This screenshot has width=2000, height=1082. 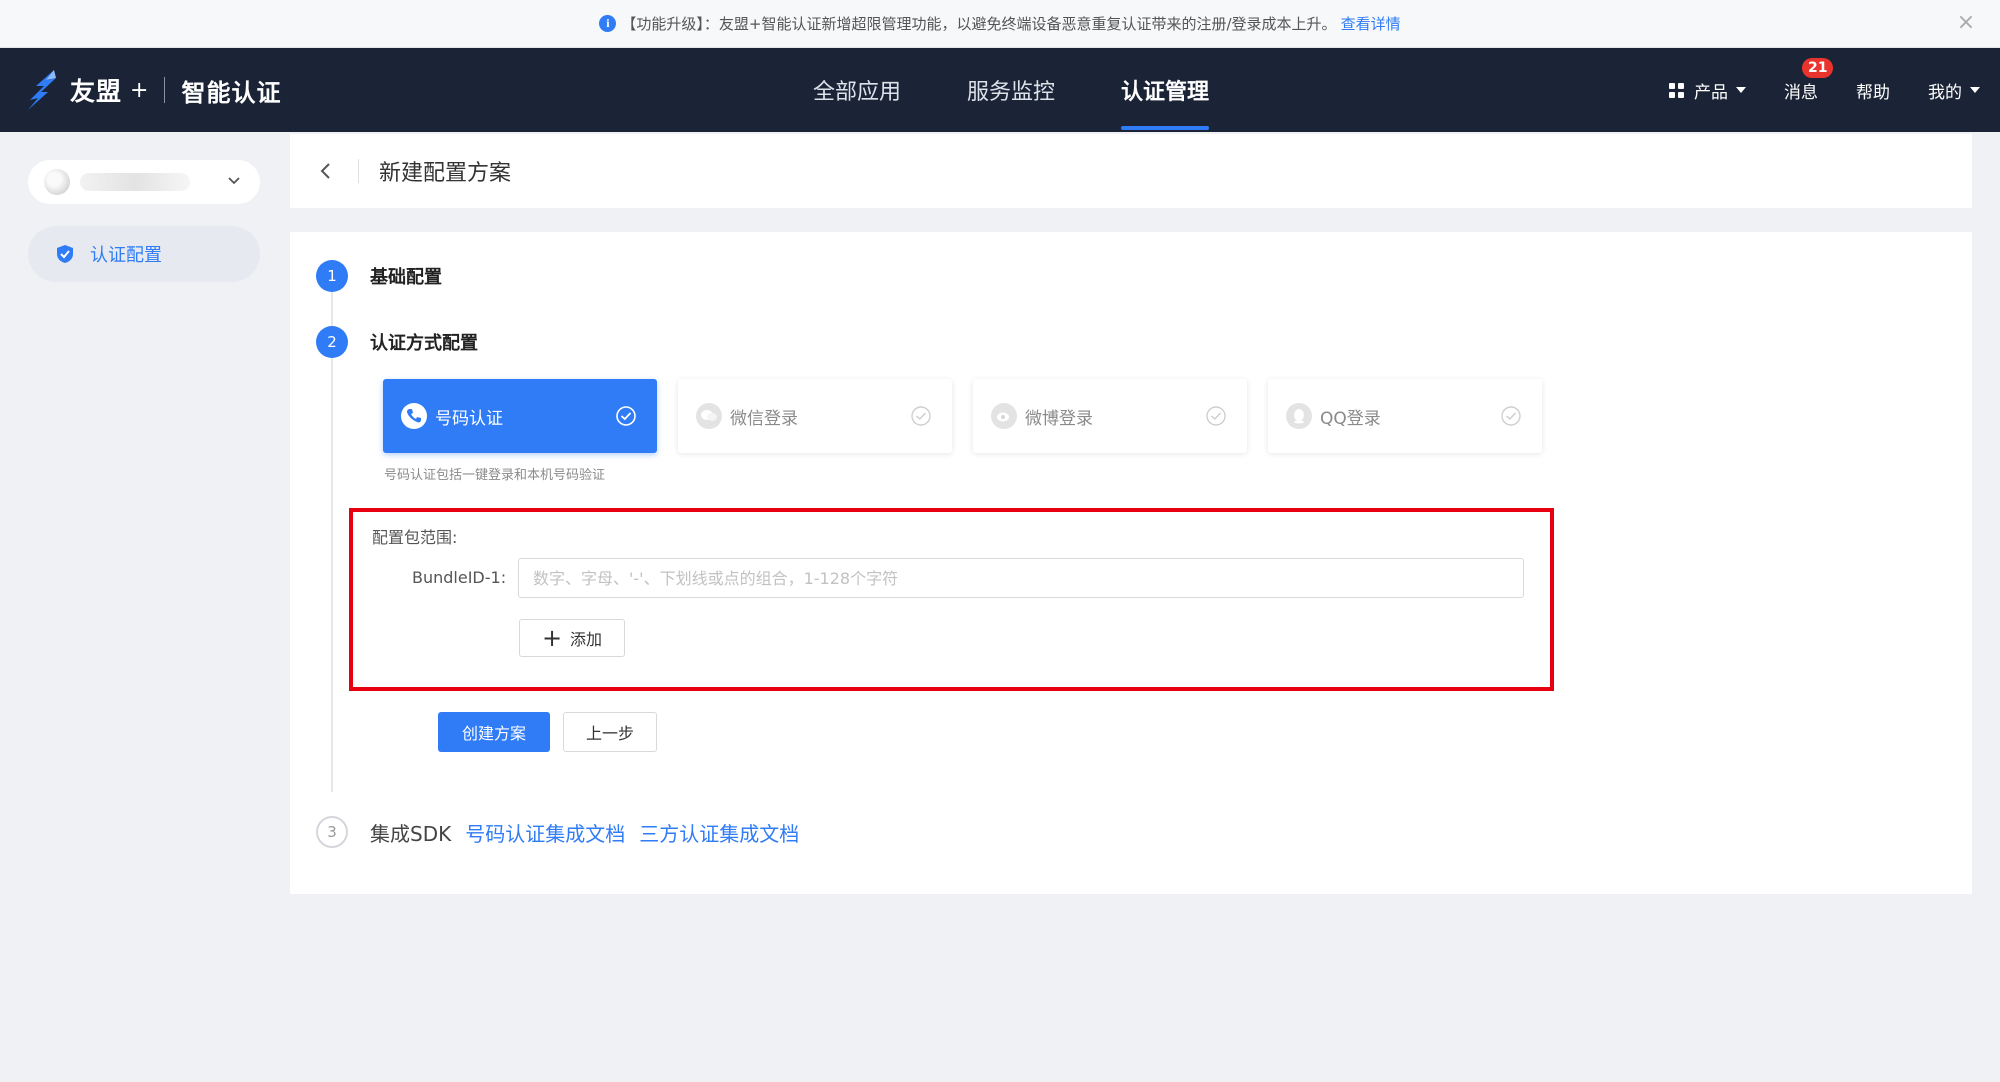 I want to click on top-navigation-bar: 友盟 + 智能认证 全部应用 服务监控 认证管理 产品 消息 21 帮助 我的, so click(x=1000, y=90).